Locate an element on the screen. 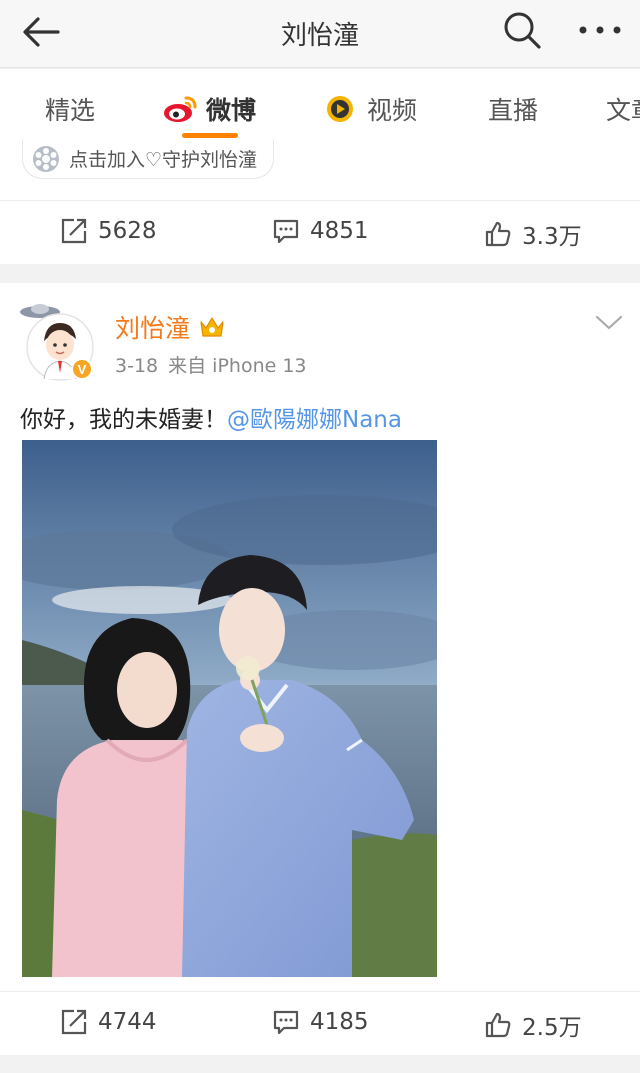  tab-weibo: 微博 is located at coordinates (209, 109).